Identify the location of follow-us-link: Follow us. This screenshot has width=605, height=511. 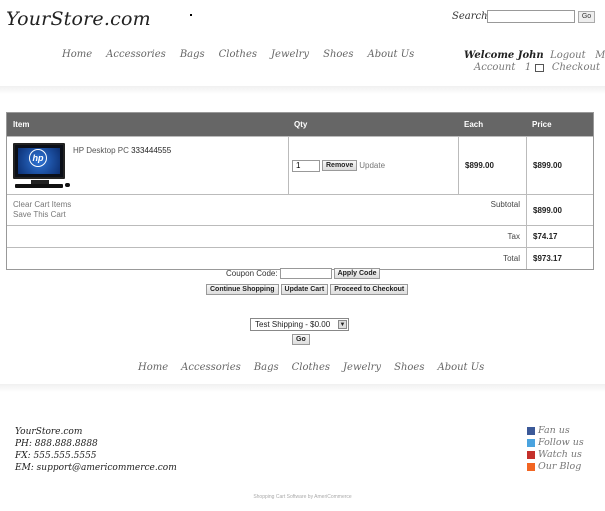
(555, 443).